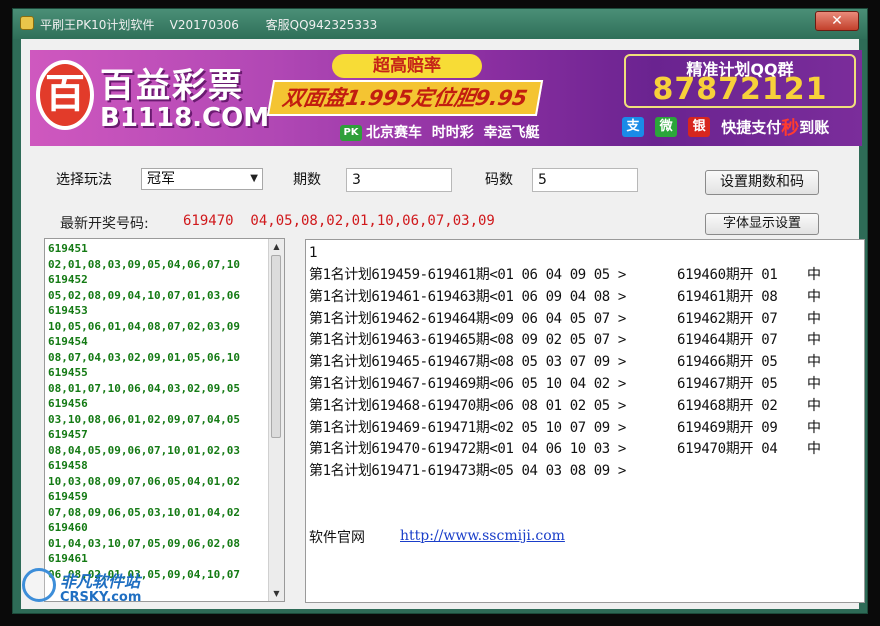 The width and height of the screenshot is (880, 626). Describe the element at coordinates (68, 434) in the screenshot. I see `history-line: 619457` at that location.